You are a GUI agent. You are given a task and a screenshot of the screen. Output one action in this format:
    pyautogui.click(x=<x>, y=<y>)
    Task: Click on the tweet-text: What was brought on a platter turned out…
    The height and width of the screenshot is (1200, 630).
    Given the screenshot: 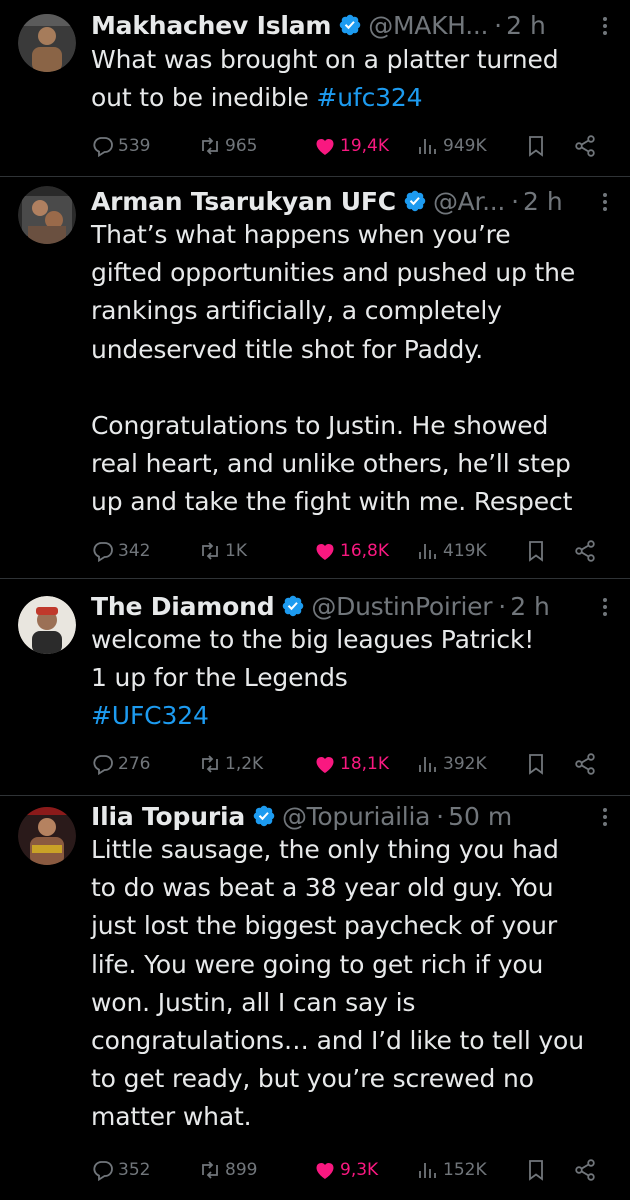 What is the action you would take?
    pyautogui.click(x=354, y=79)
    